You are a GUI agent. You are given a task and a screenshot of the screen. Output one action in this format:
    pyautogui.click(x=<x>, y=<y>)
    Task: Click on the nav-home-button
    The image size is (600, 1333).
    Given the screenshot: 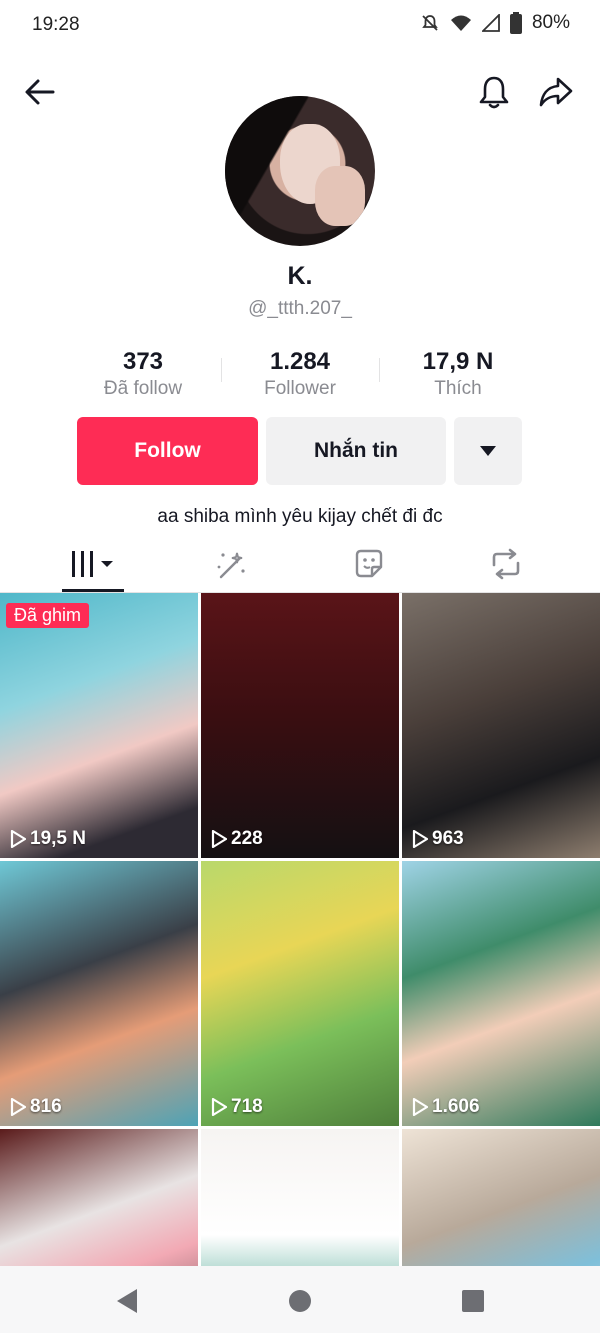 What is the action you would take?
    pyautogui.click(x=300, y=1301)
    